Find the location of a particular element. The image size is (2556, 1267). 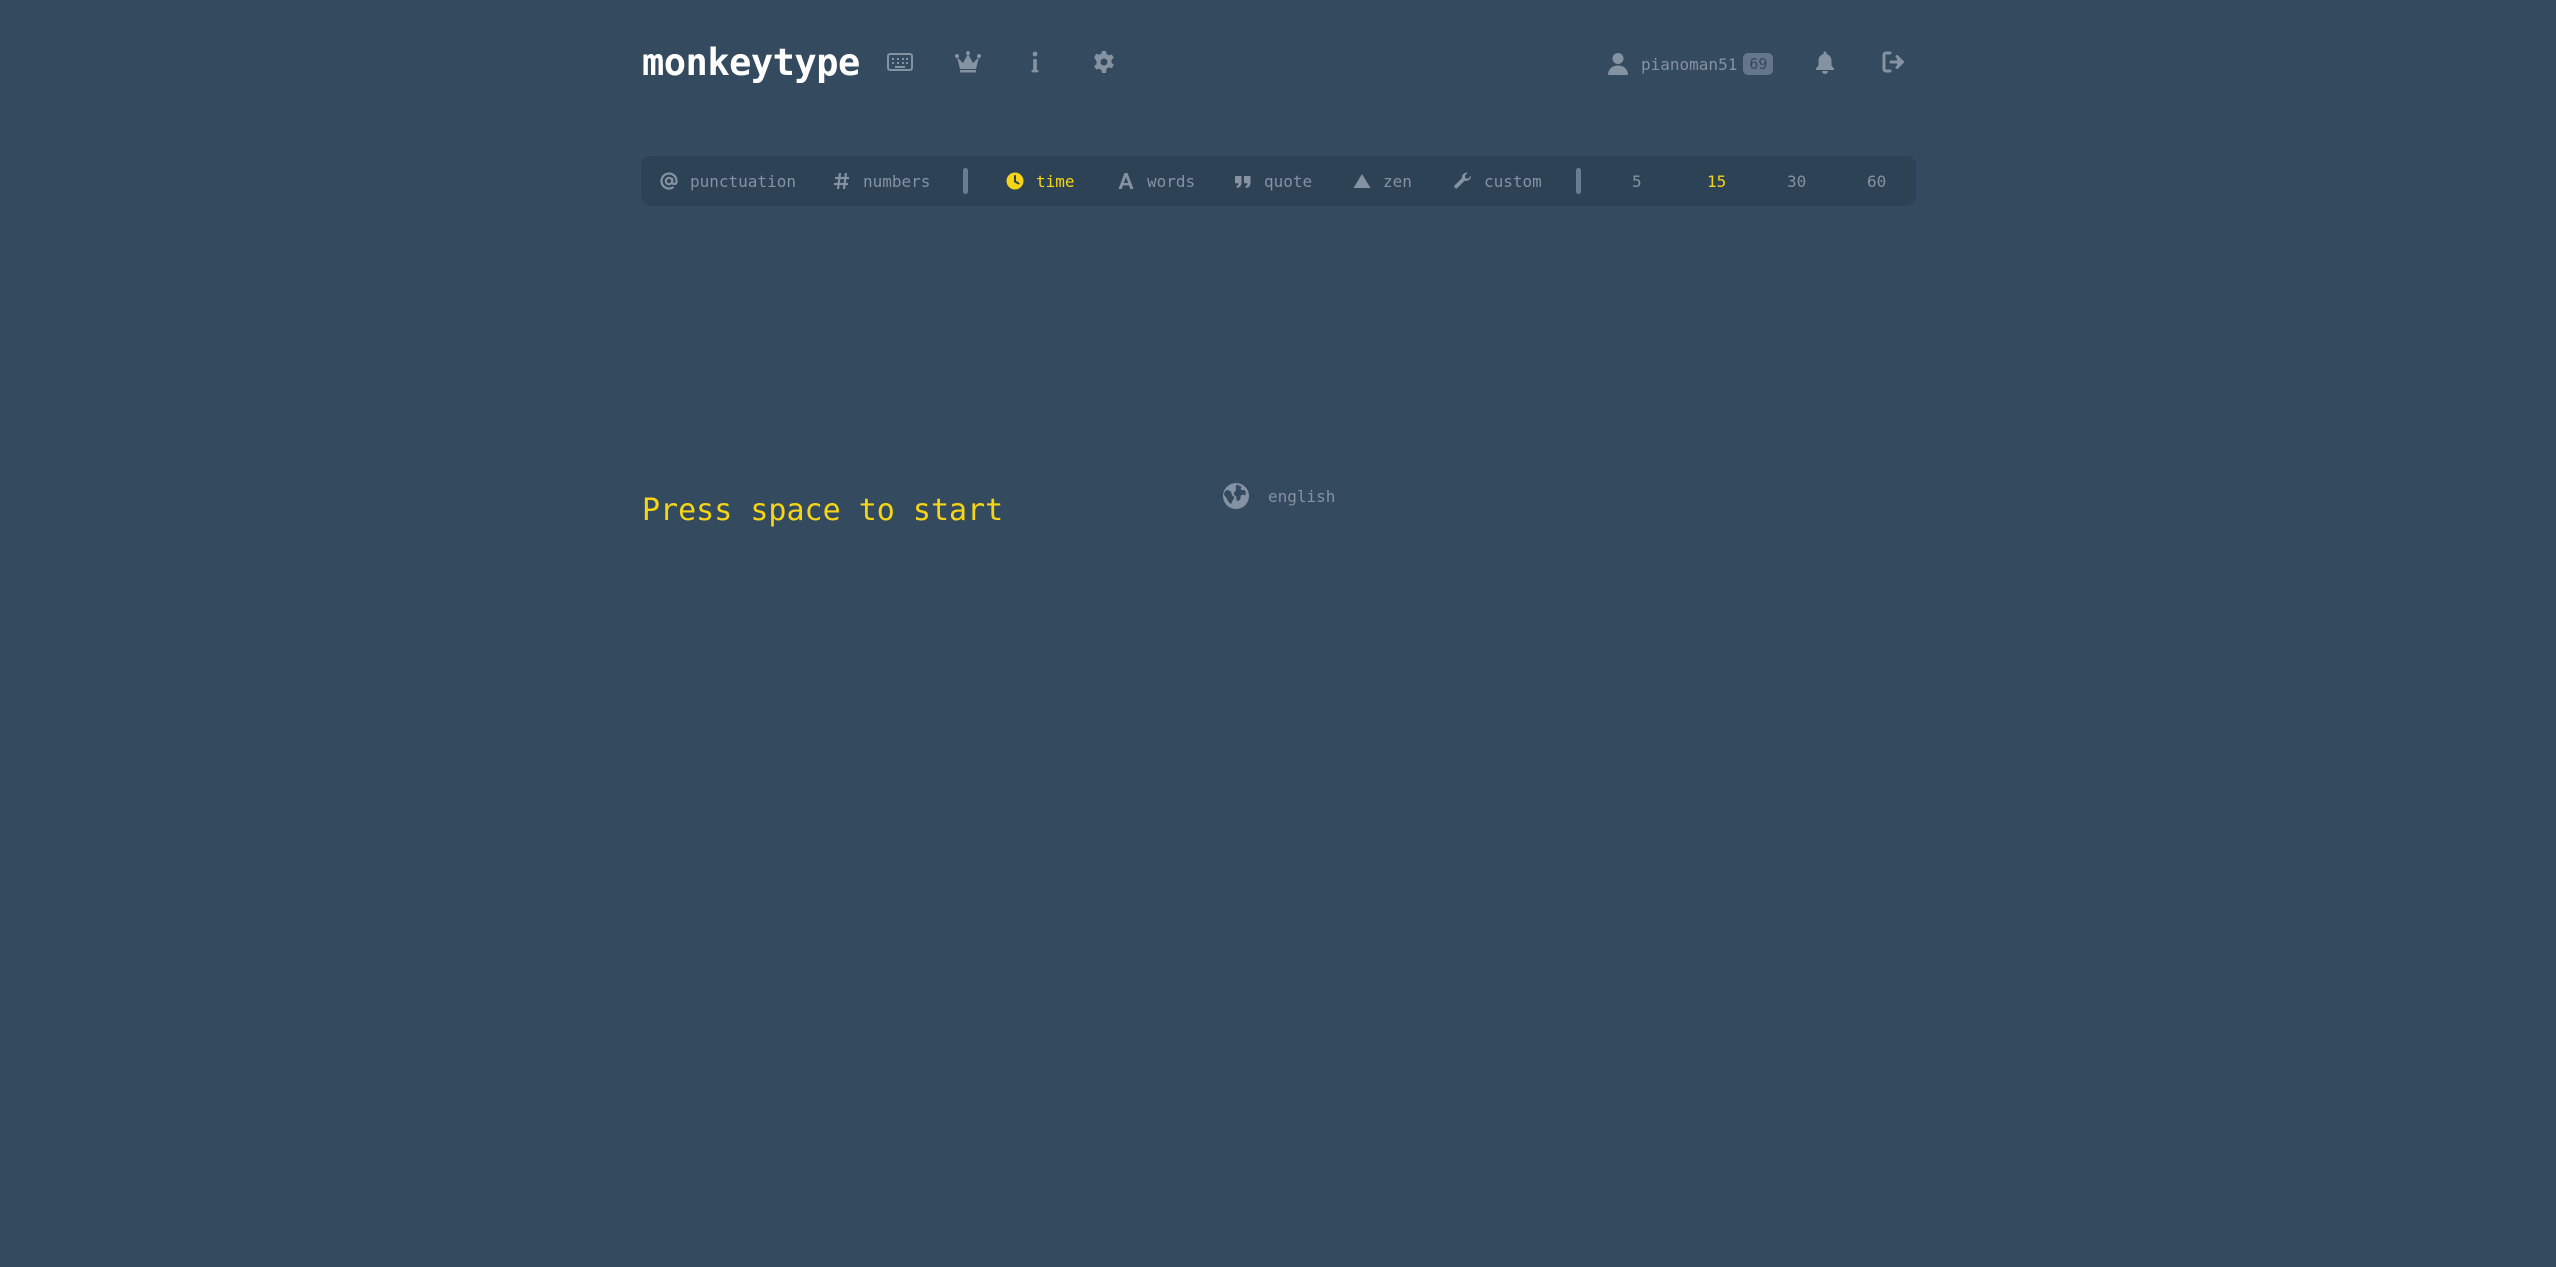

wrench-icon is located at coordinates (1463, 181).